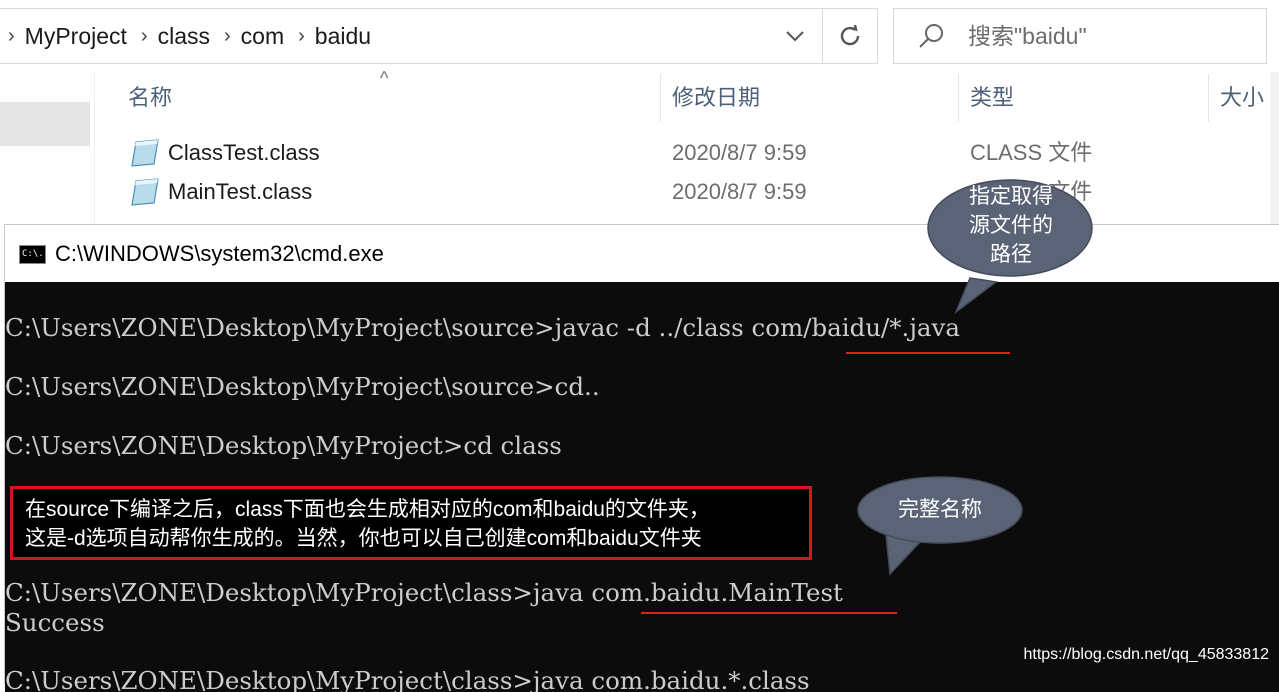 The width and height of the screenshot is (1279, 692). What do you see at coordinates (184, 36) in the screenshot?
I see `breadcrumb-item-class: class` at bounding box center [184, 36].